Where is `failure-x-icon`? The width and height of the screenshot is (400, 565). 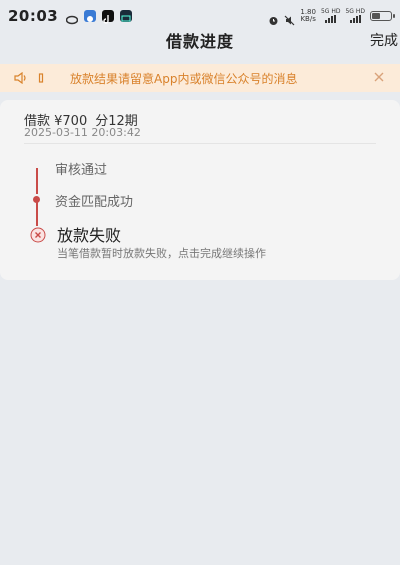
failure-x-icon is located at coordinates (38, 235).